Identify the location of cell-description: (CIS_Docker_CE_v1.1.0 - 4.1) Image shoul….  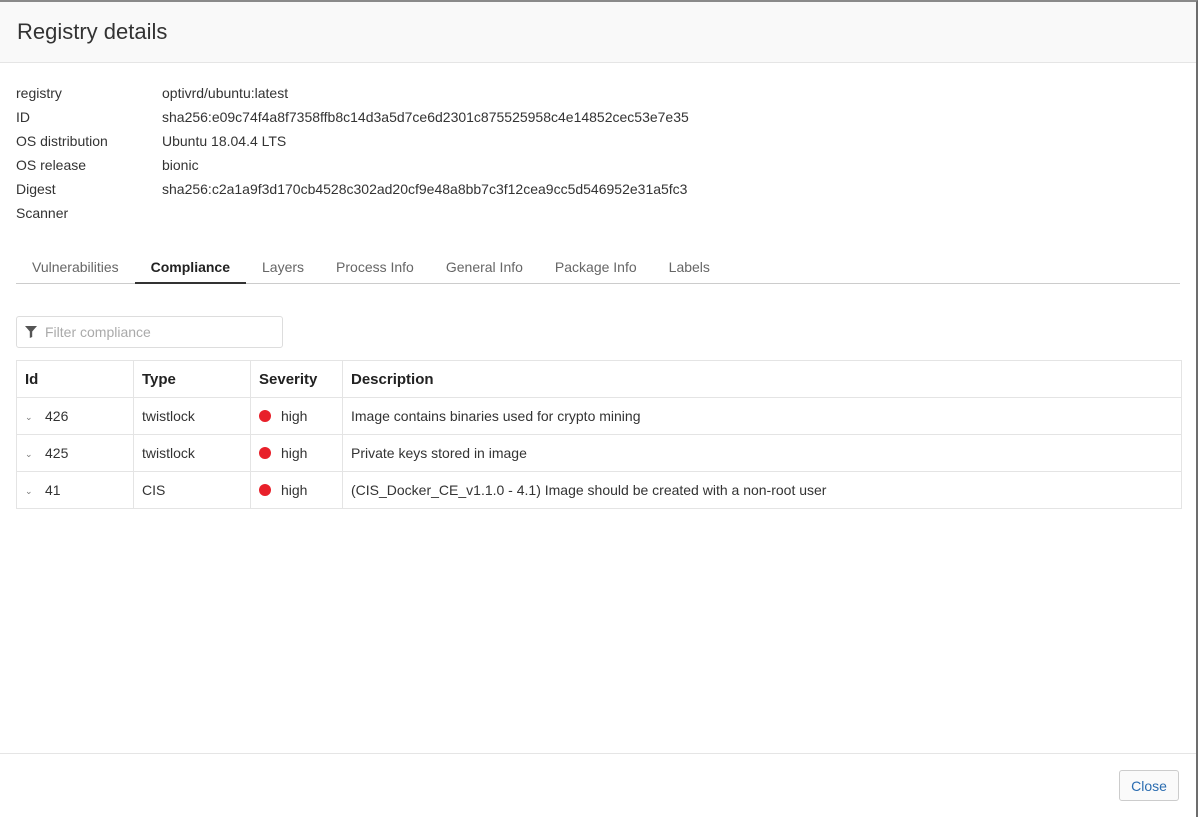
(762, 490).